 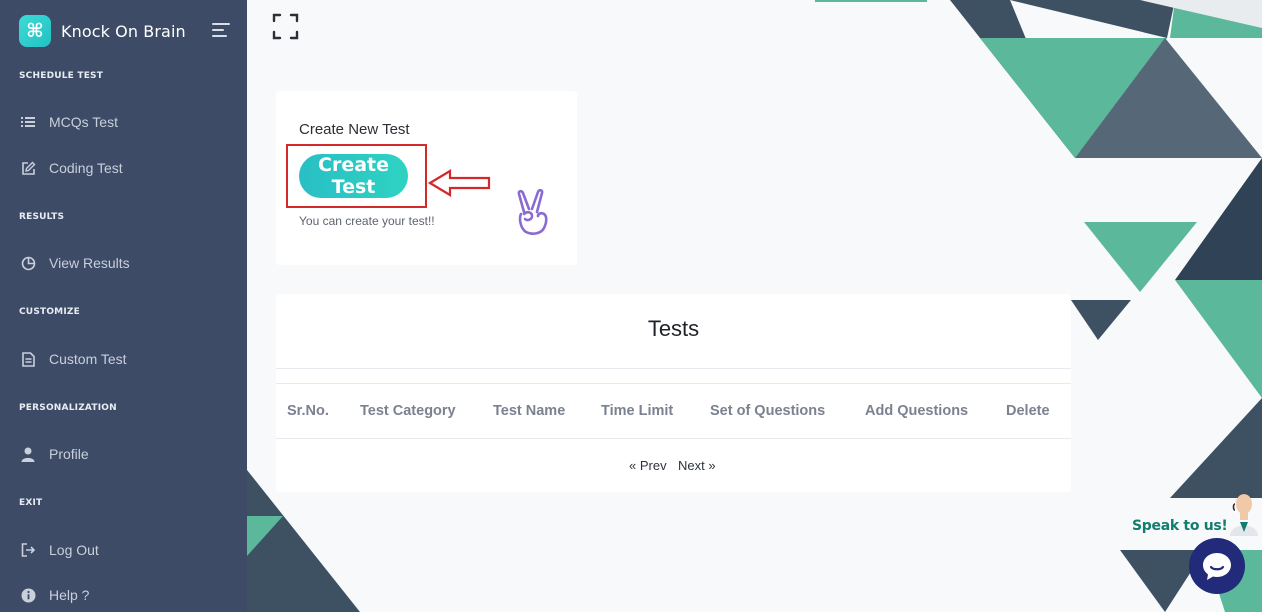 I want to click on brand: ⌘ Knock On Brain, so click(x=102, y=31).